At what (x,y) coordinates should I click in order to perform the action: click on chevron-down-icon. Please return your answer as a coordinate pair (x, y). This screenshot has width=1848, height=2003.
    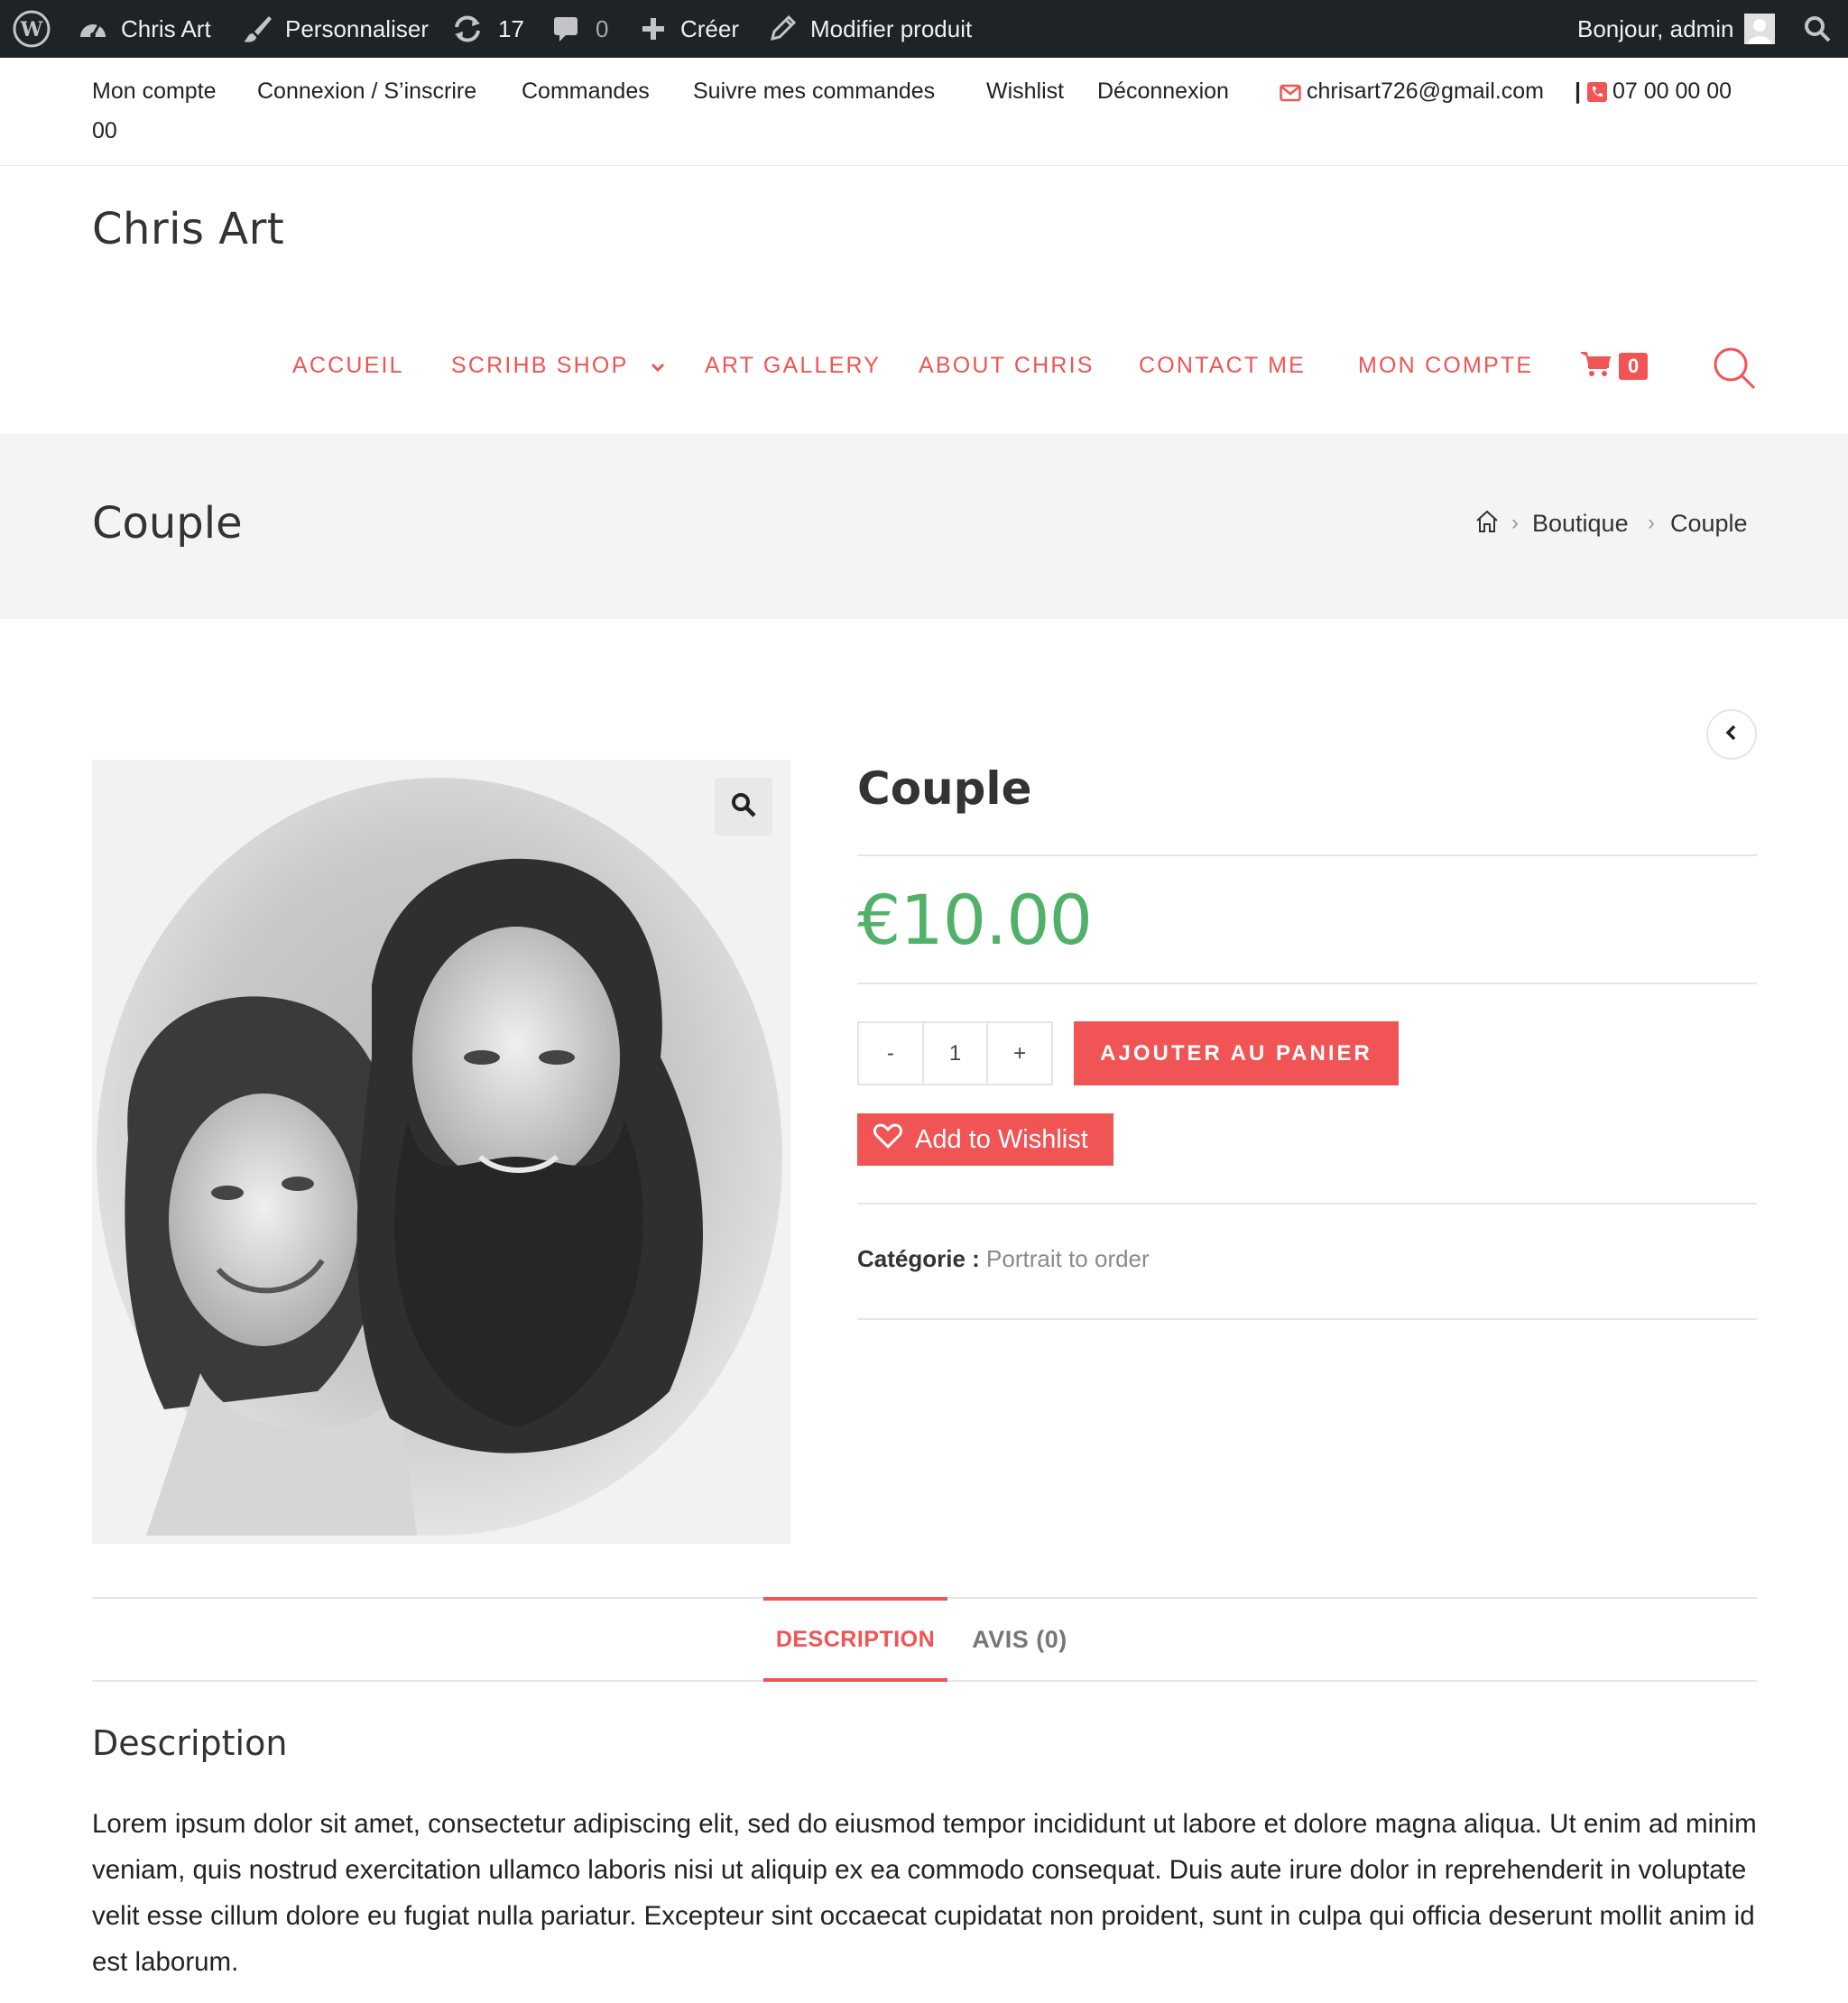
    Looking at the image, I should click on (658, 366).